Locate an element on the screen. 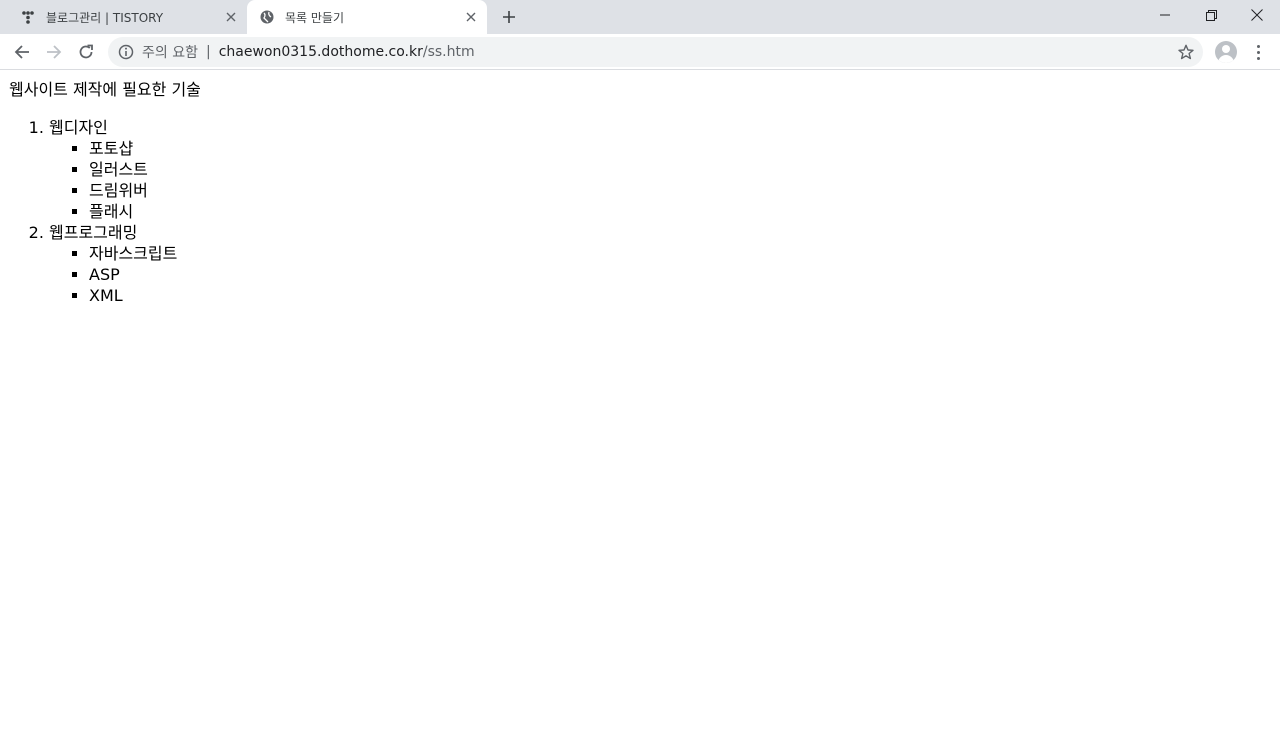 The width and height of the screenshot is (1280, 745). sub-list: 자바스크립트 ASP XML is located at coordinates (113, 274).